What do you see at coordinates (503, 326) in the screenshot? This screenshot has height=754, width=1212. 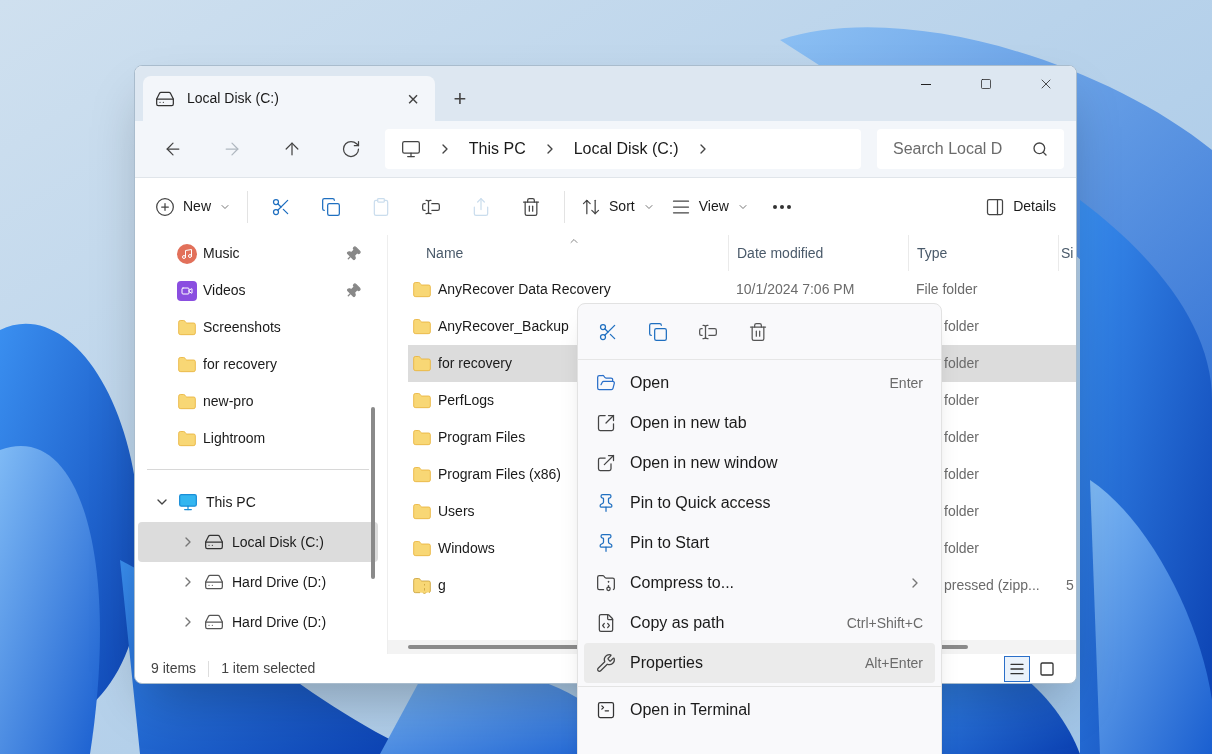 I see `file-name: AnyRecover_Backup` at bounding box center [503, 326].